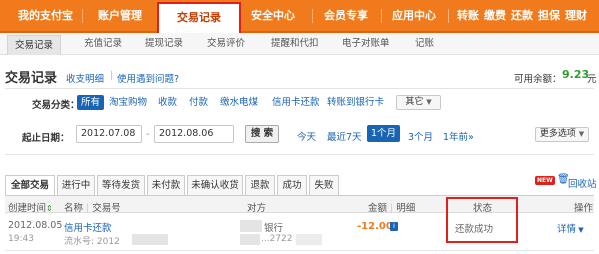 This screenshot has height=254, width=599. Describe the element at coordinates (166, 185) in the screenshot. I see `tab-unpaid: 未付款` at that location.